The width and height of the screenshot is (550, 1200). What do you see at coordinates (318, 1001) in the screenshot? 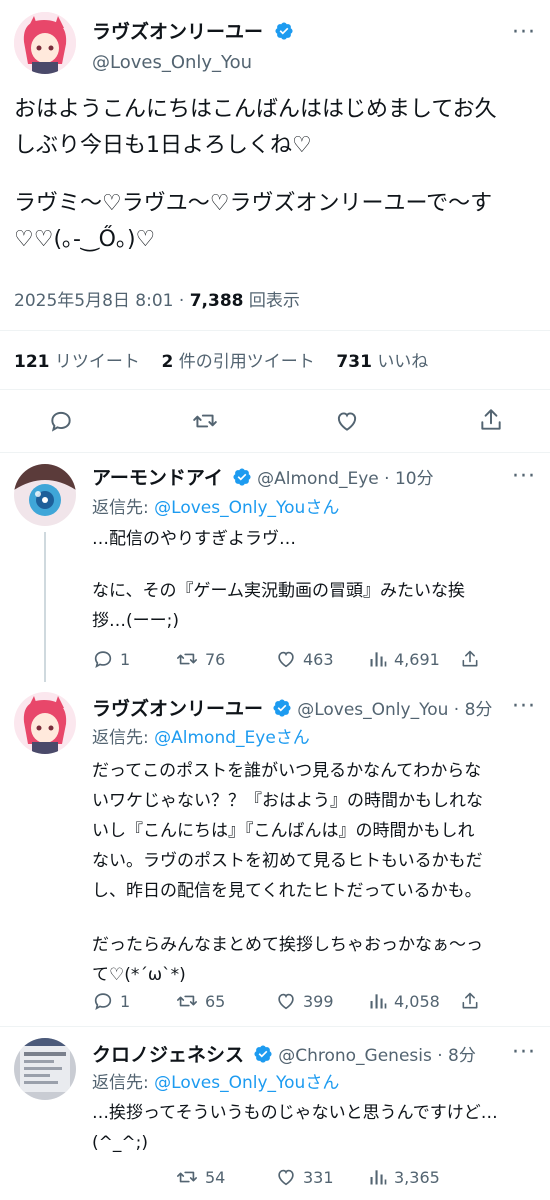
I see `like-count: 399` at bounding box center [318, 1001].